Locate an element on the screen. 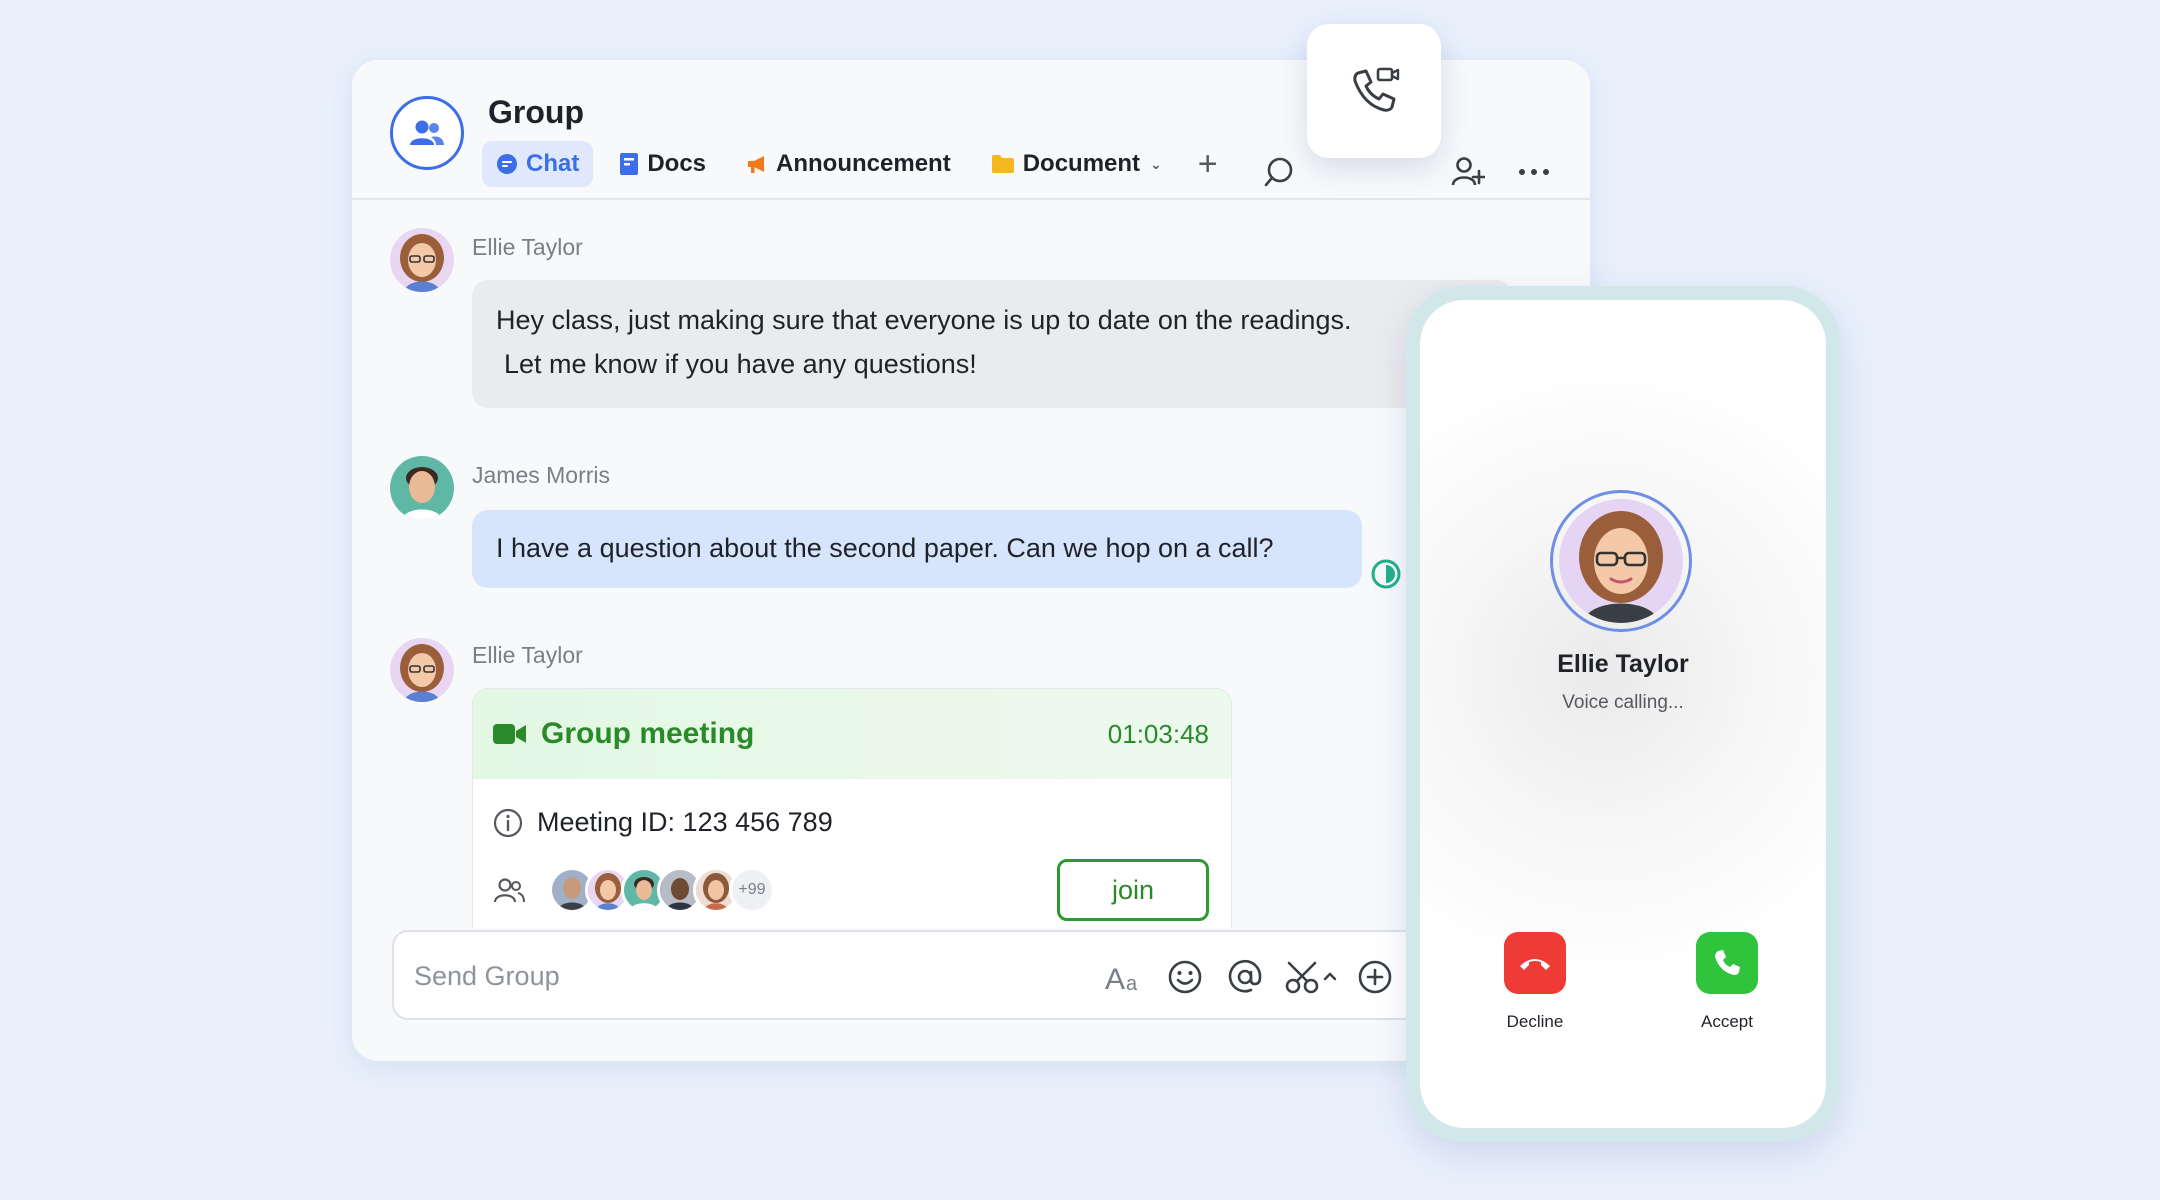 This screenshot has height=1200, width=2160. screenshot-button is located at coordinates (1312, 977).